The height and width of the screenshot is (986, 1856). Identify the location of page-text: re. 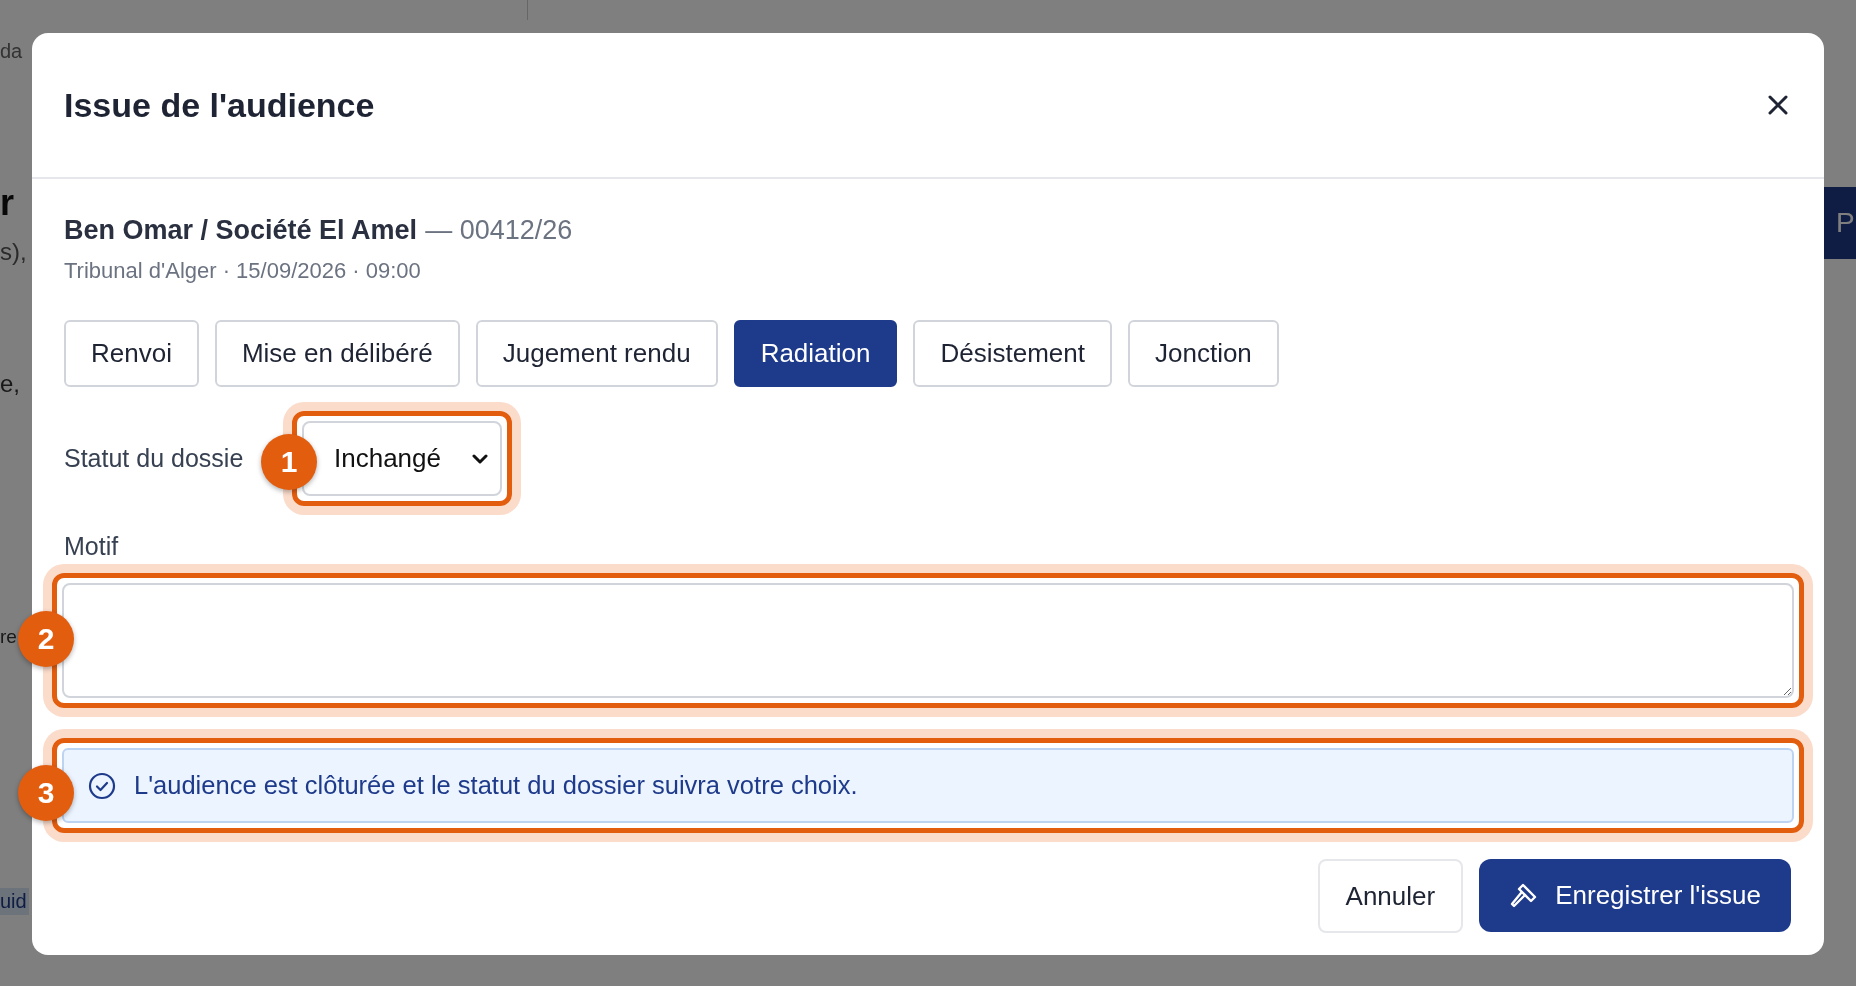
(8, 637).